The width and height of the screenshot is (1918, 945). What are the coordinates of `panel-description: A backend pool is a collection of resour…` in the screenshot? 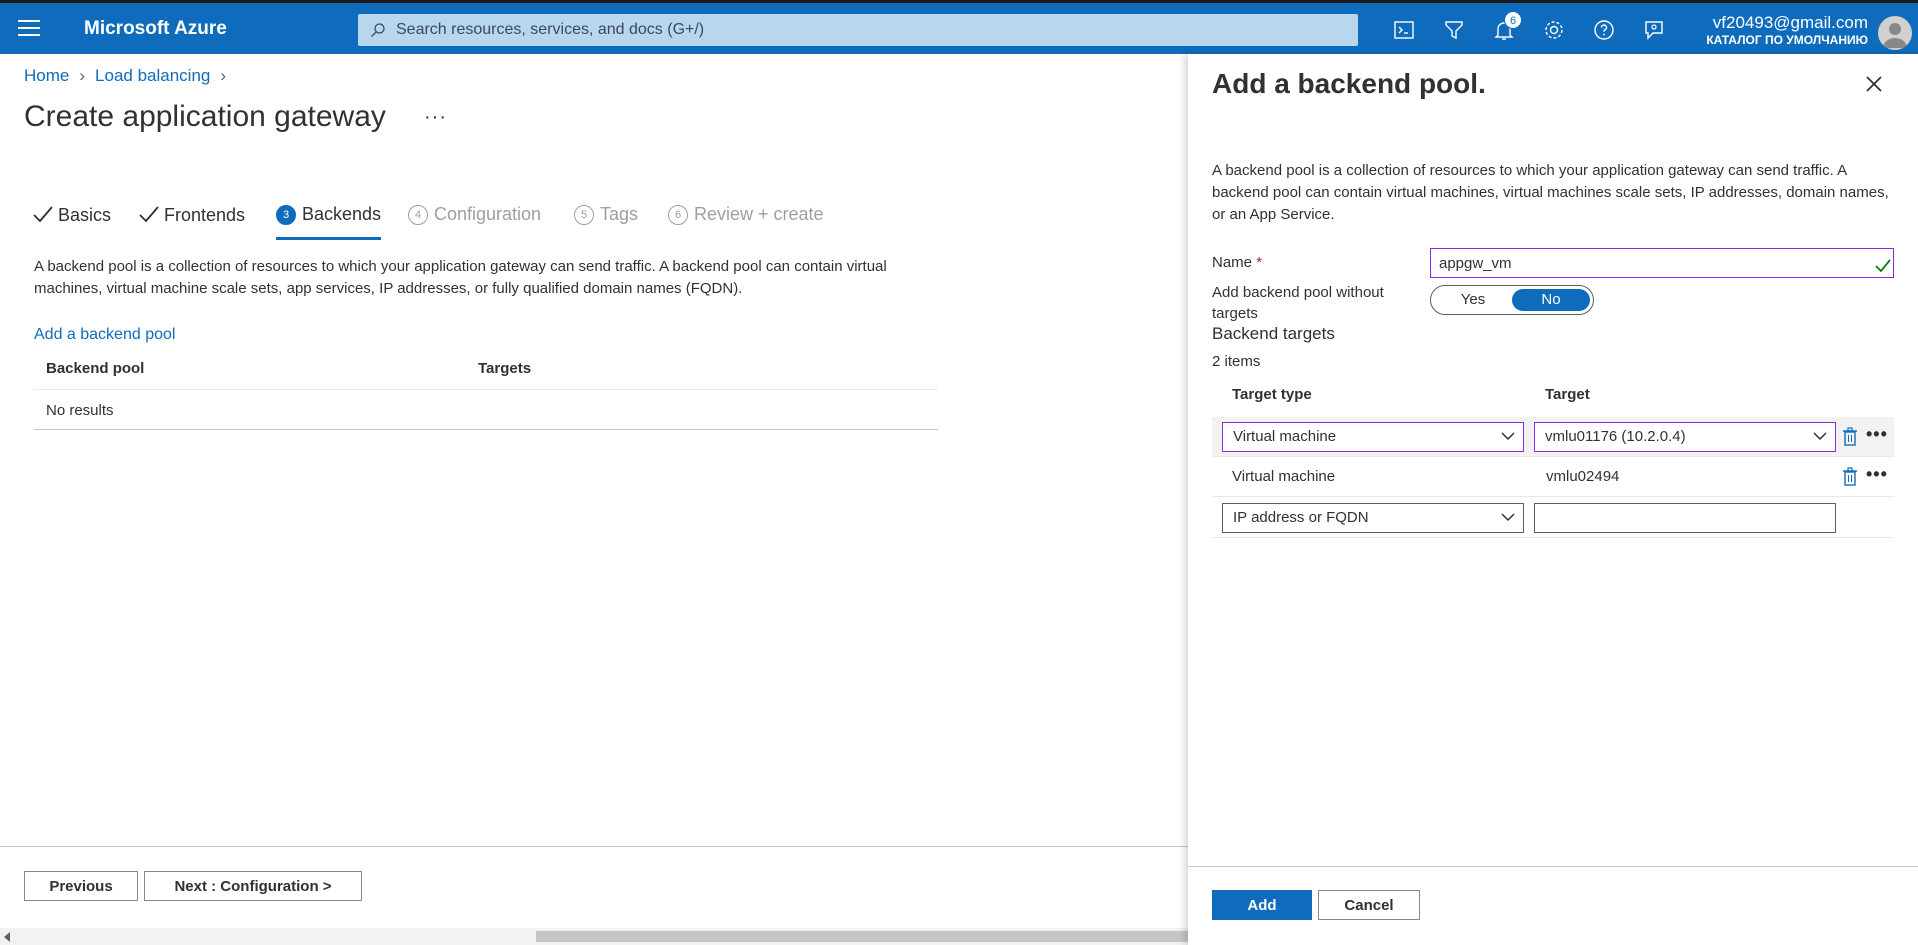 It's located at (1550, 192).